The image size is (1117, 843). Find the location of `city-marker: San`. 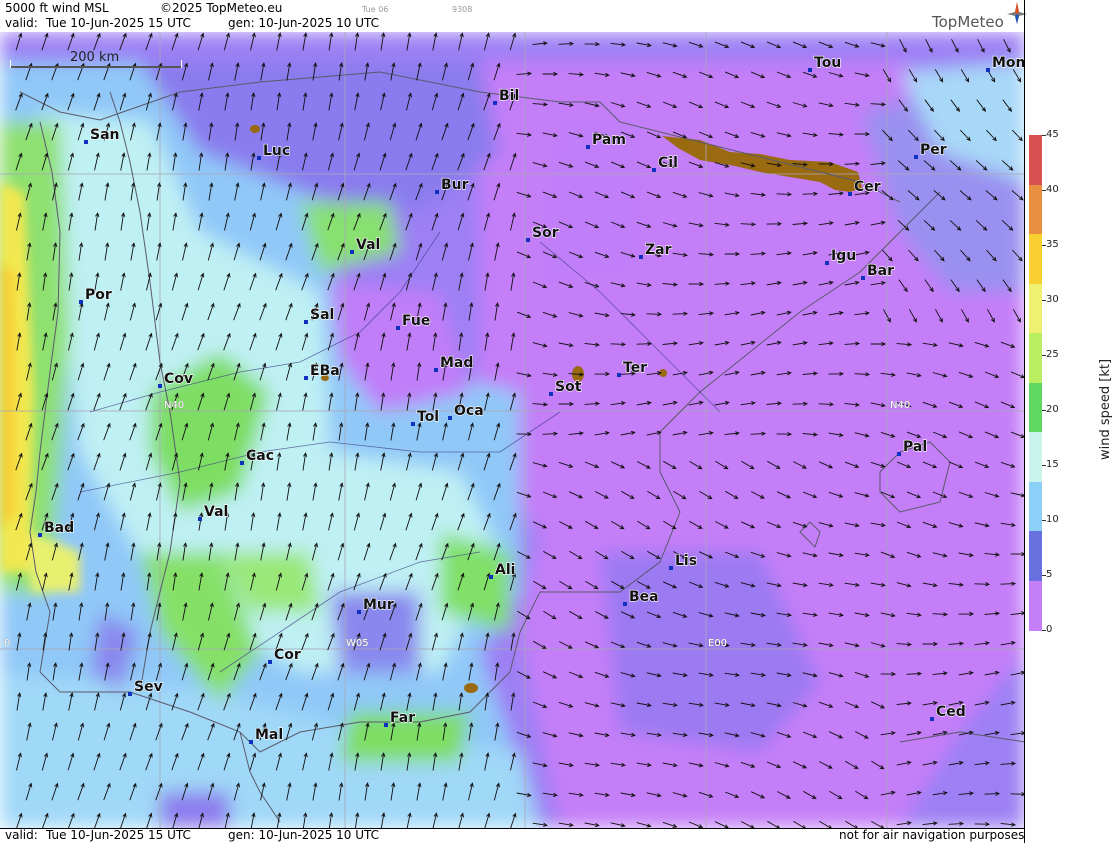

city-marker: San is located at coordinates (102, 135).